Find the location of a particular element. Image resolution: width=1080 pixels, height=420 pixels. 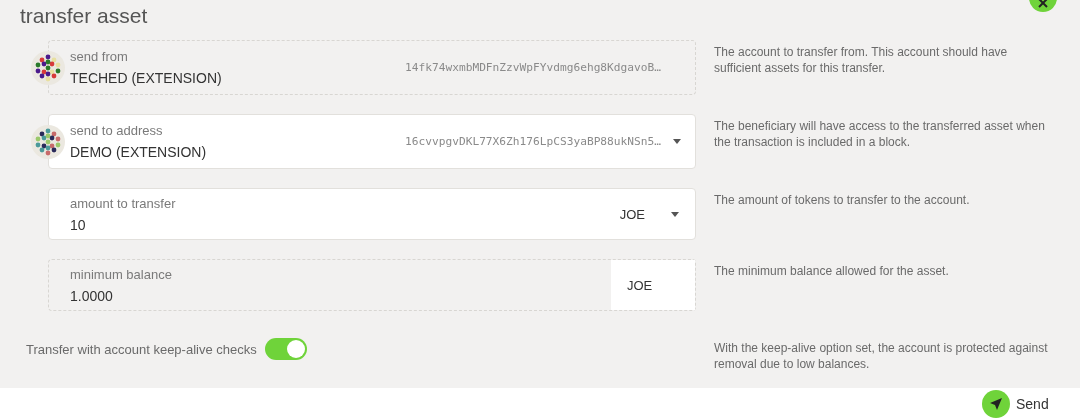

send-button: Send is located at coordinates (1015, 404).